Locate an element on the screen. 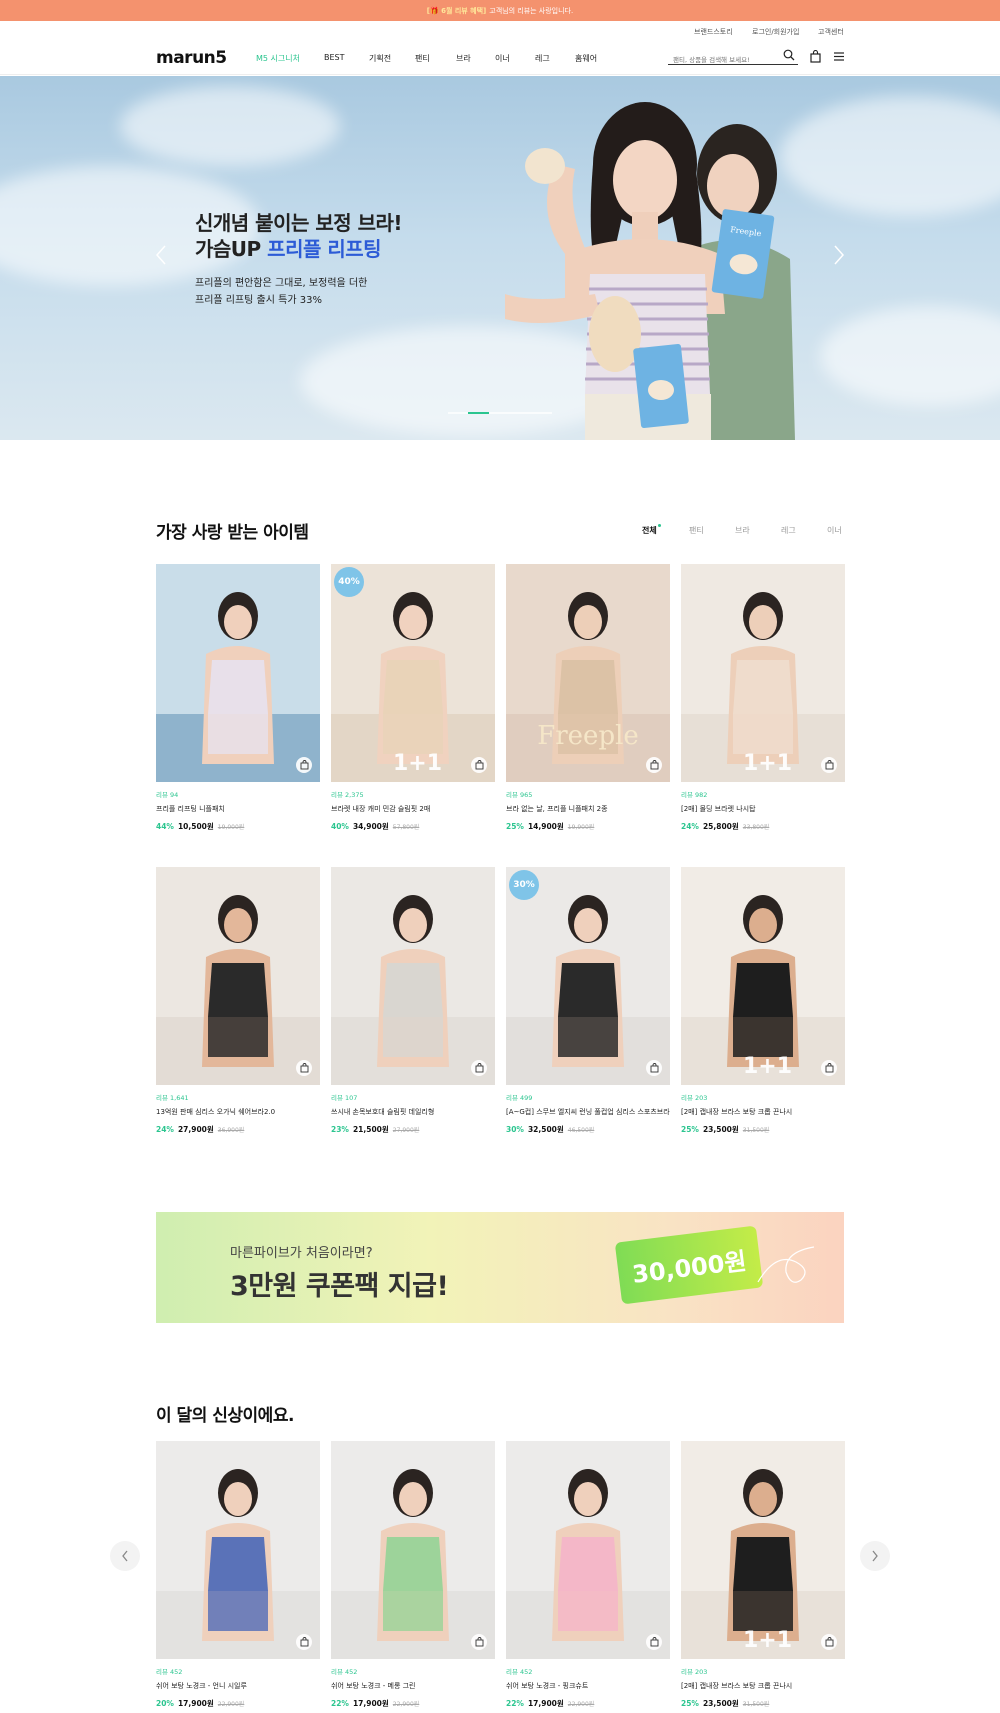 The image size is (1000, 1713). nav-best: BEST is located at coordinates (334, 57).